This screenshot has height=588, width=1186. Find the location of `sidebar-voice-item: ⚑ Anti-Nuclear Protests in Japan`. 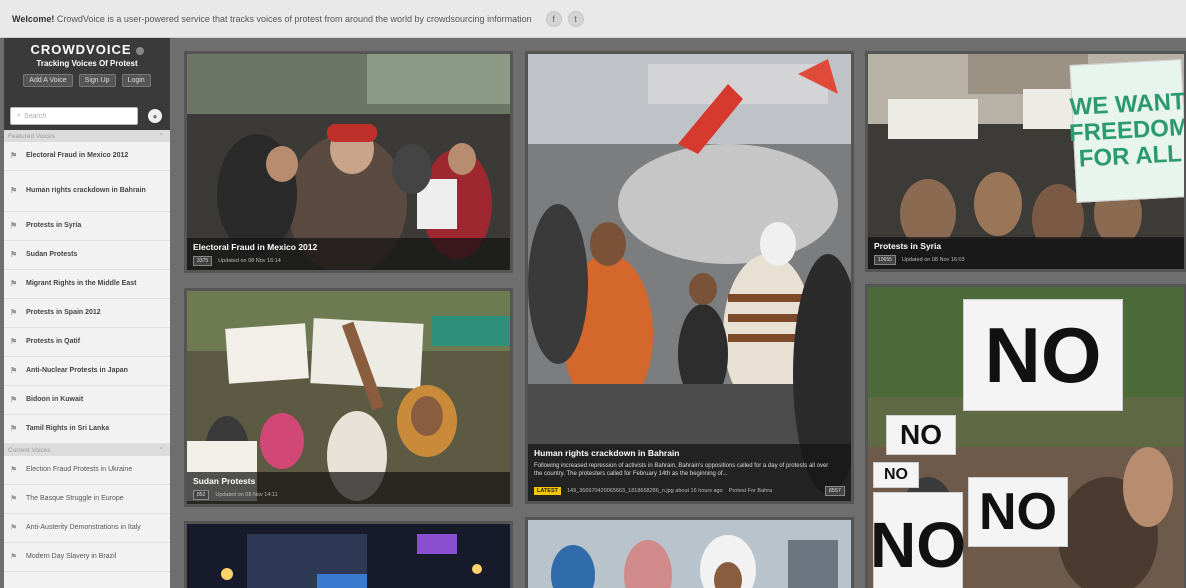

sidebar-voice-item: ⚑ Anti-Nuclear Protests in Japan is located at coordinates (87, 371).